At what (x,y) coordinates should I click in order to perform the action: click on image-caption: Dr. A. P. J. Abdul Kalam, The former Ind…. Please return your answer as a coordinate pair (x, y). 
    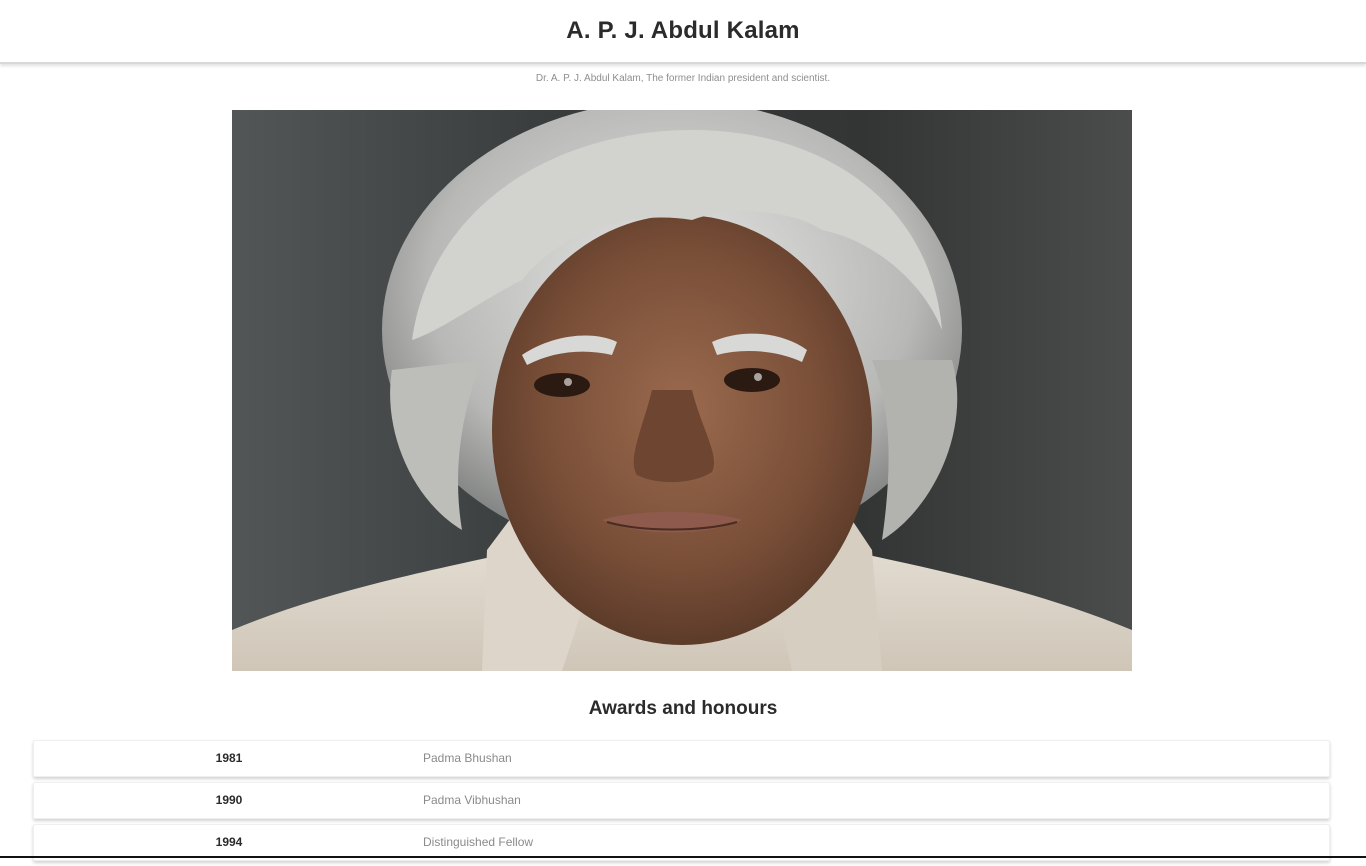
    Looking at the image, I should click on (683, 78).